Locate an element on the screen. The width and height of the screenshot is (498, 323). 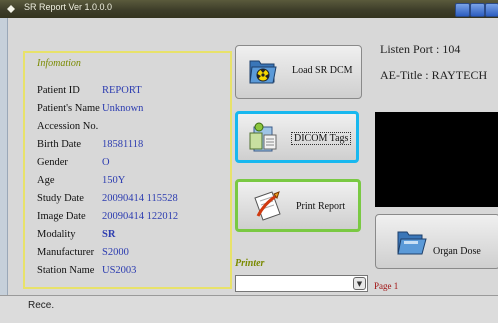
information-heading: Infomation is located at coordinates (59, 63).